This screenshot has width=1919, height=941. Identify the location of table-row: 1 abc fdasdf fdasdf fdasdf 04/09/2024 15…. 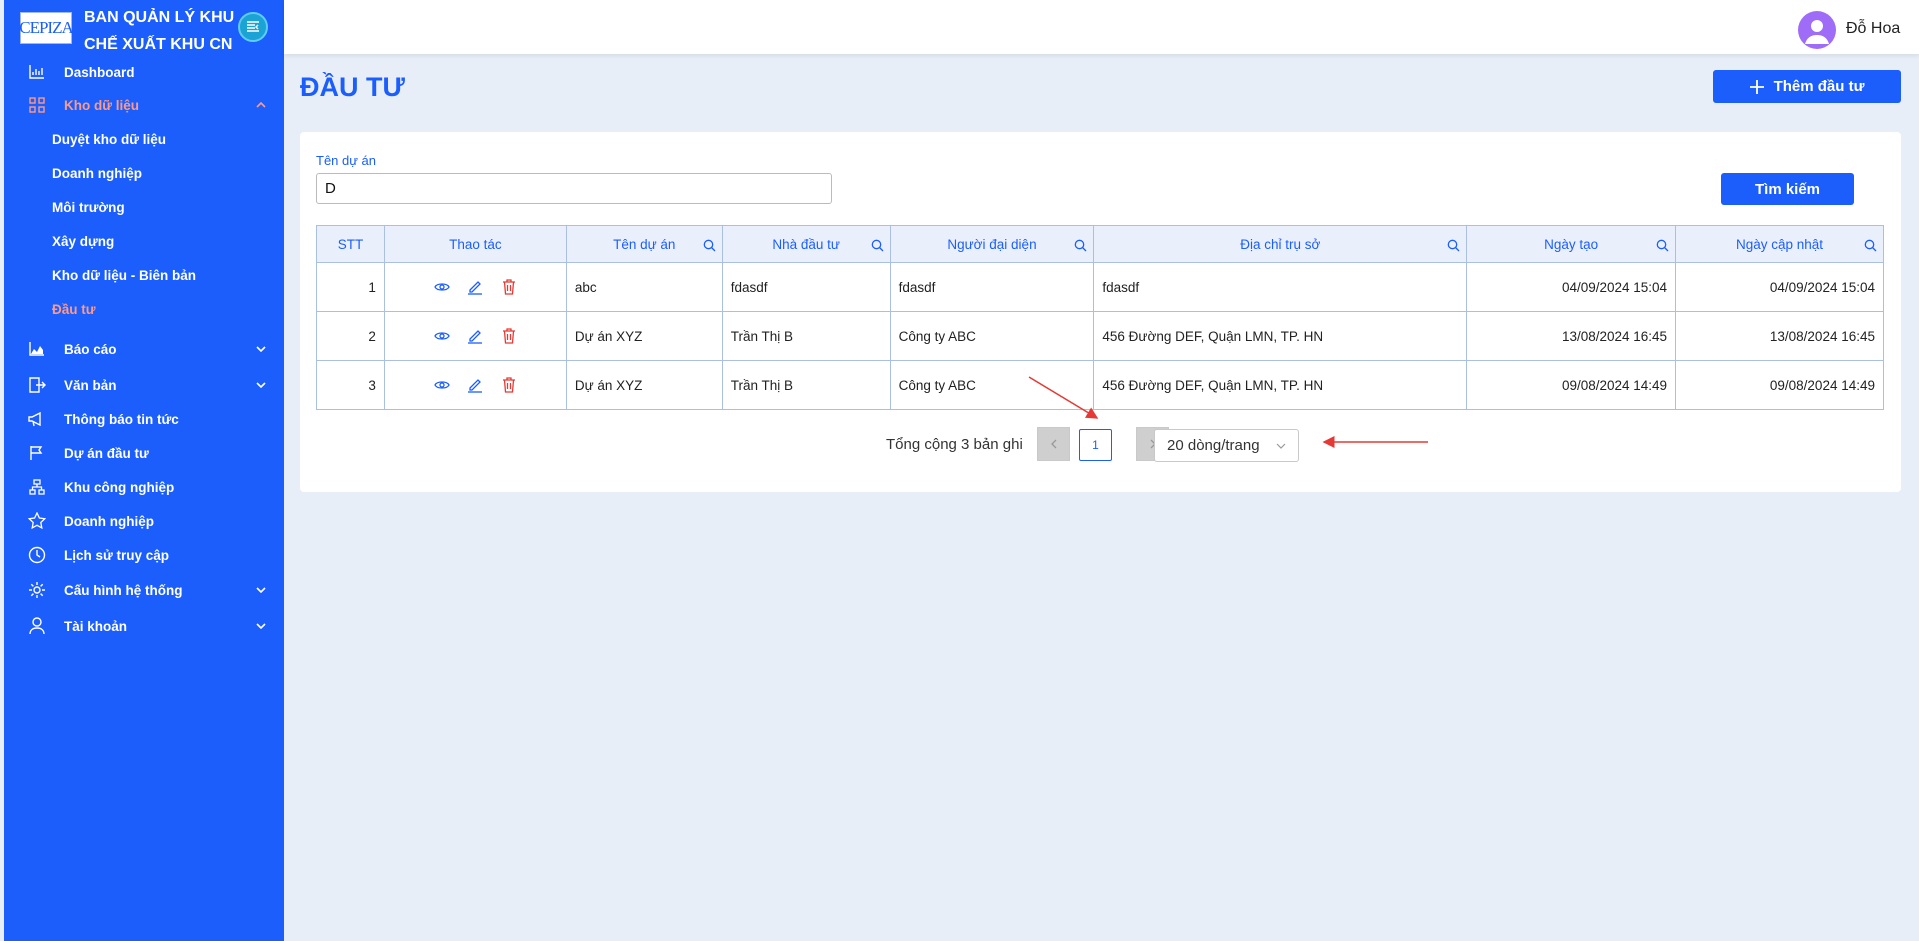
(1100, 287).